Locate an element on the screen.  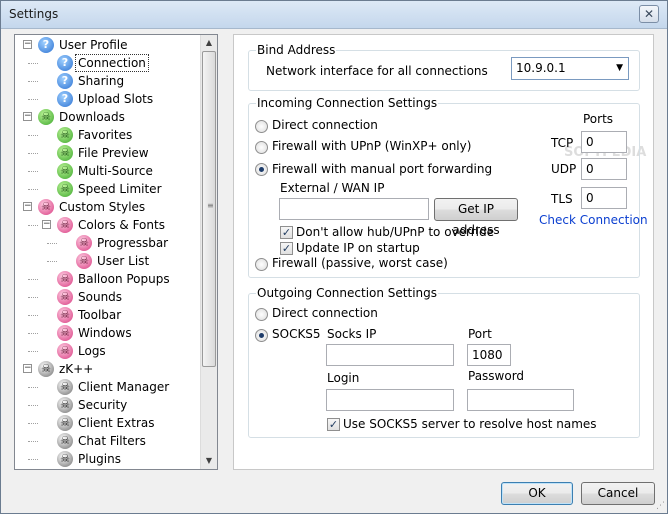
tree-item-sounds: ☠ Sounds is located at coordinates (107, 297).